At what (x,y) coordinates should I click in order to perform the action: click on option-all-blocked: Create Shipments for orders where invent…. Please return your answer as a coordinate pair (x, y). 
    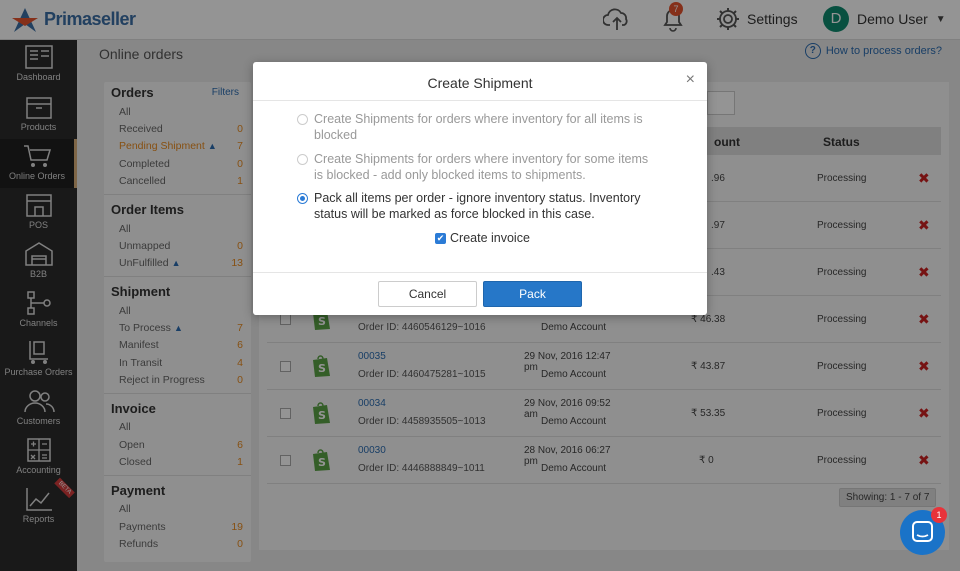
    Looking at the image, I should click on (478, 127).